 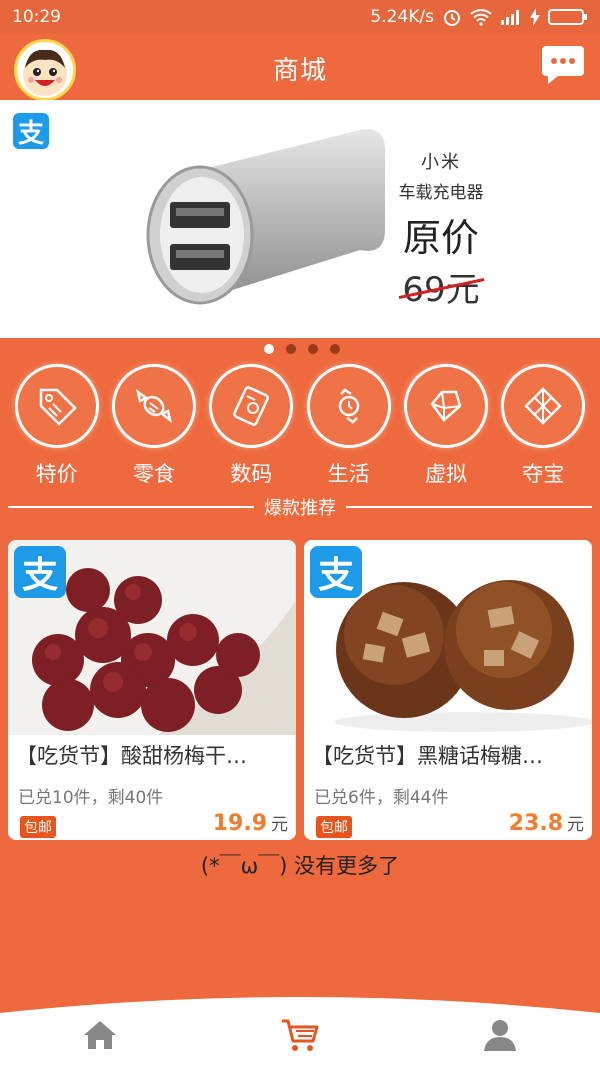 I want to click on message-button, so click(x=563, y=65).